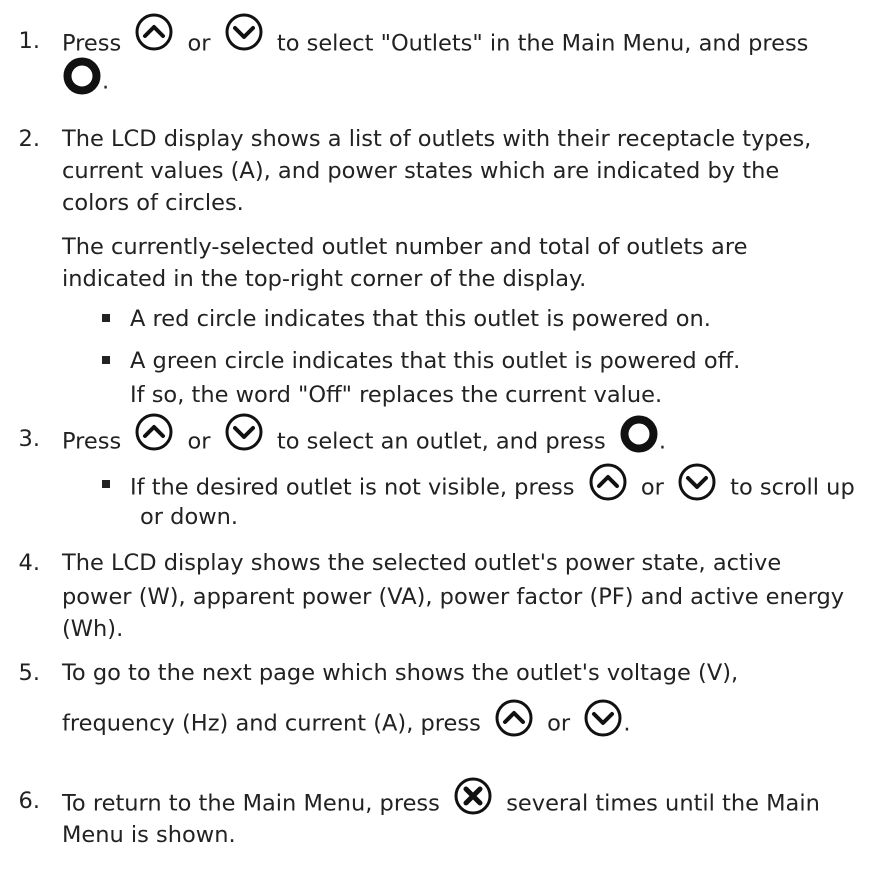 Image resolution: width=882 pixels, height=874 pixels. What do you see at coordinates (92, 43) in the screenshot?
I see `step-1-text-a: Press` at bounding box center [92, 43].